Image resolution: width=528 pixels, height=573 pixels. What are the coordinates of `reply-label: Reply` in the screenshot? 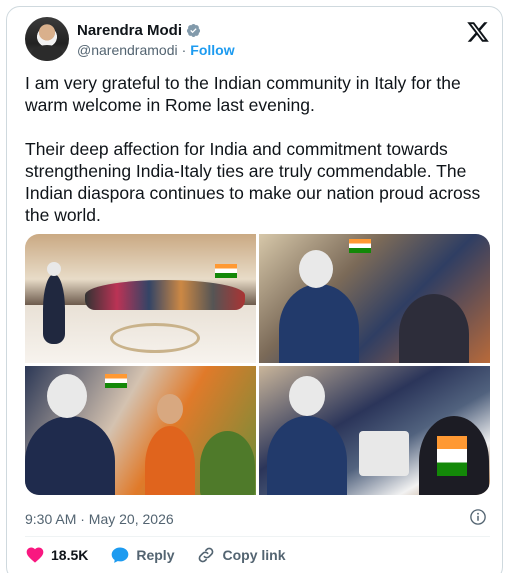 It's located at (155, 555).